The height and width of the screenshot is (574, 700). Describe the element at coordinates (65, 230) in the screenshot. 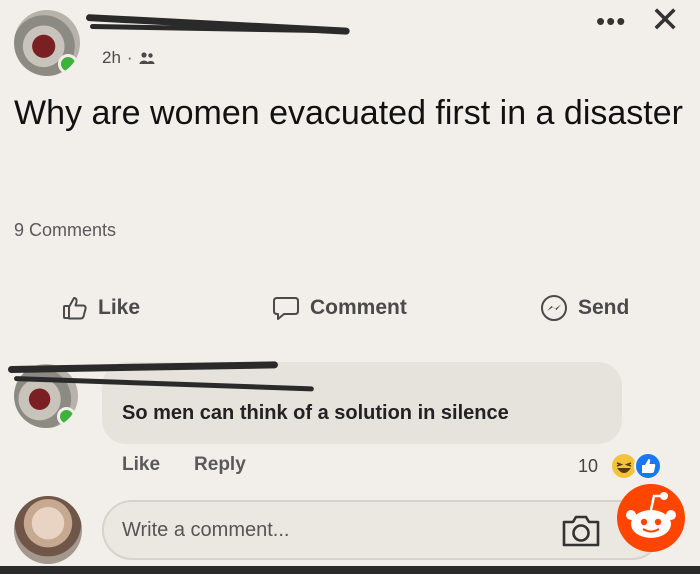

I see `comment-count: 9 Comments` at that location.